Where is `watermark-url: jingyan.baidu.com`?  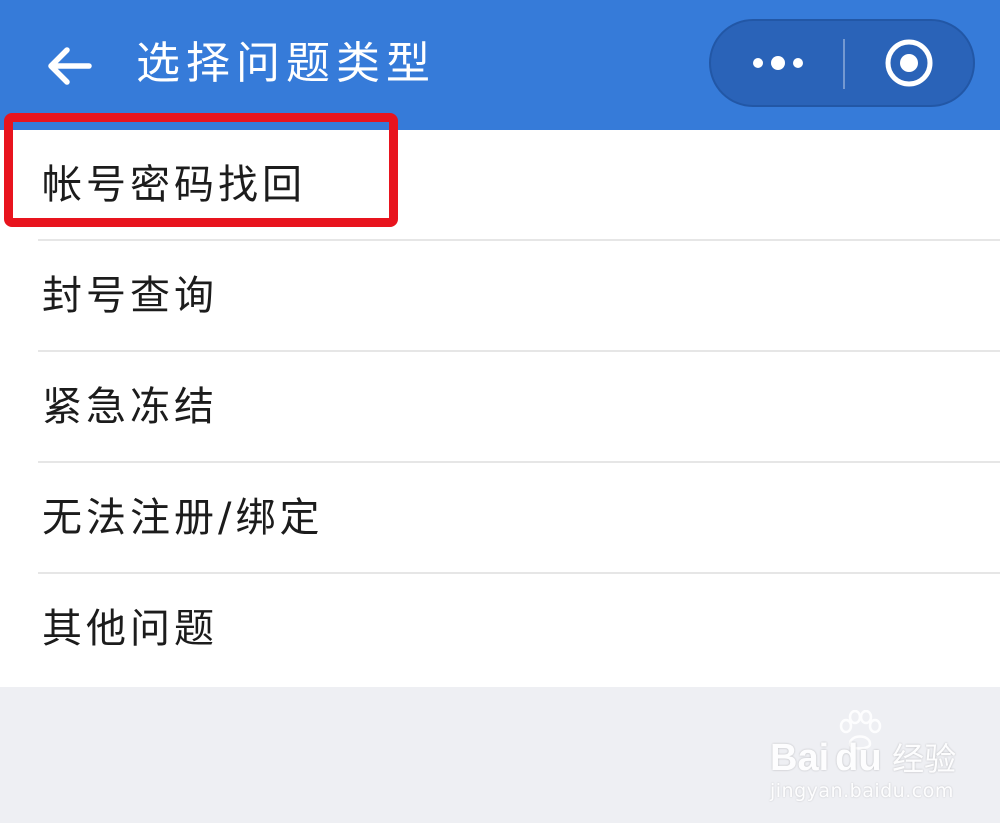
watermark-url: jingyan.baidu.com is located at coordinates (862, 791).